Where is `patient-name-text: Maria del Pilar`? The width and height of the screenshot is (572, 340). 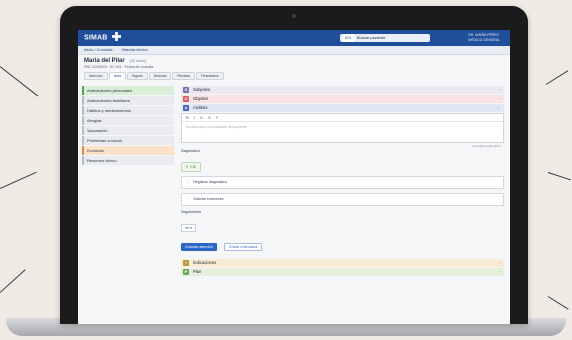 patient-name-text: Maria del Pilar is located at coordinates (104, 61).